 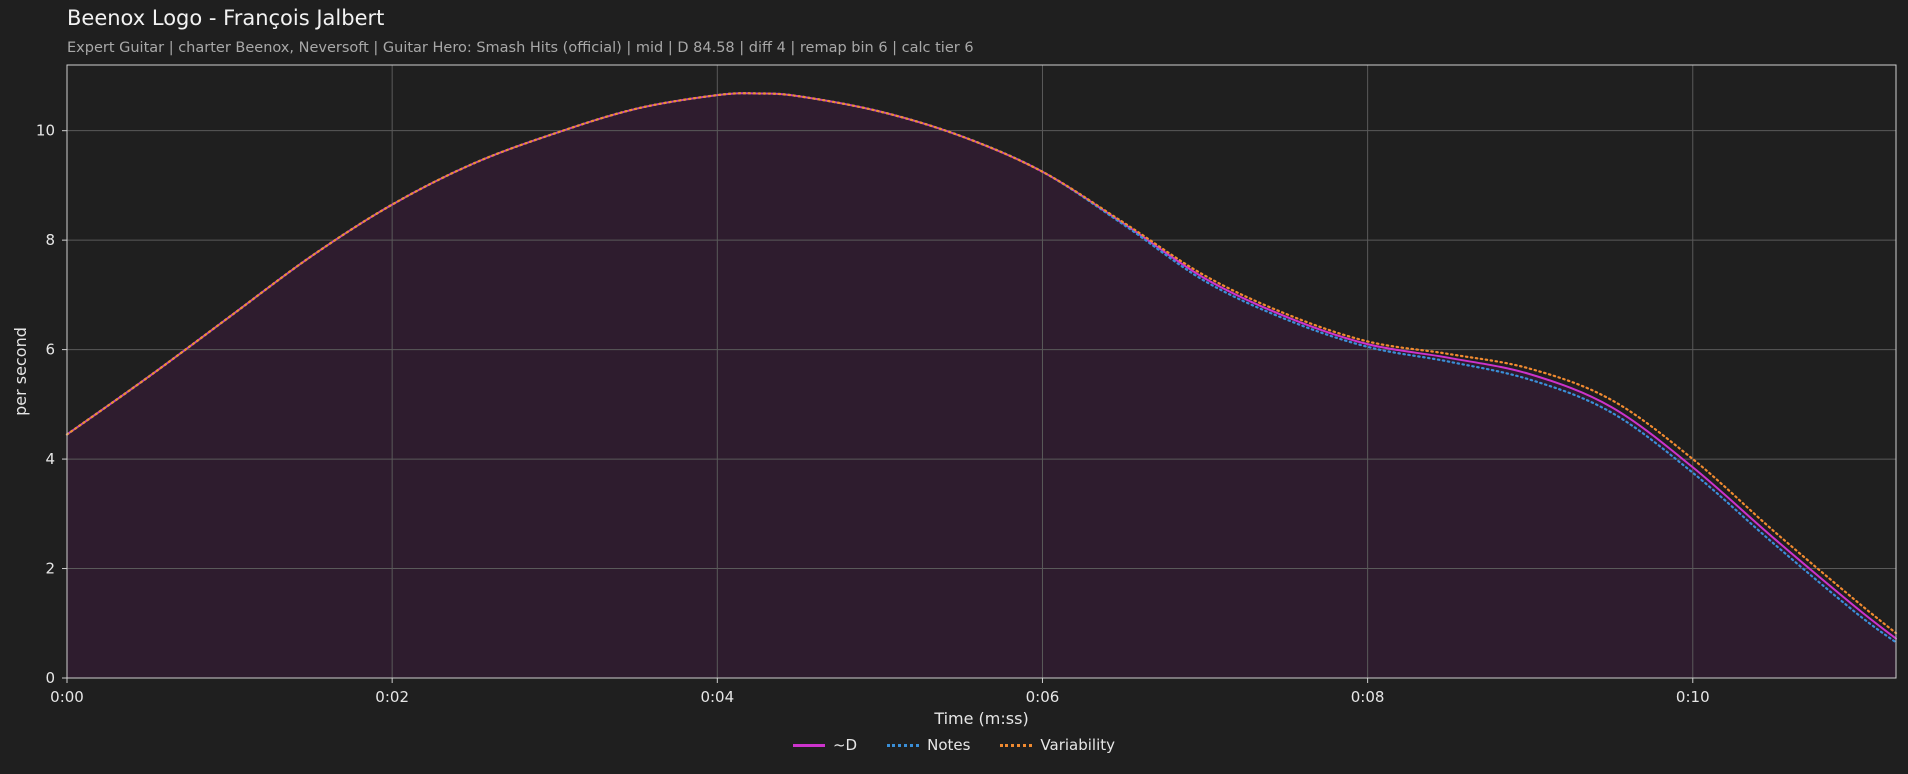 What do you see at coordinates (1078, 745) in the screenshot?
I see `legend-label: Variability` at bounding box center [1078, 745].